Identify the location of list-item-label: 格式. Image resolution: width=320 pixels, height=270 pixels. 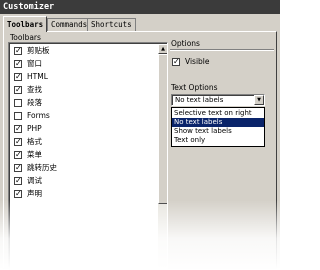
(34, 141).